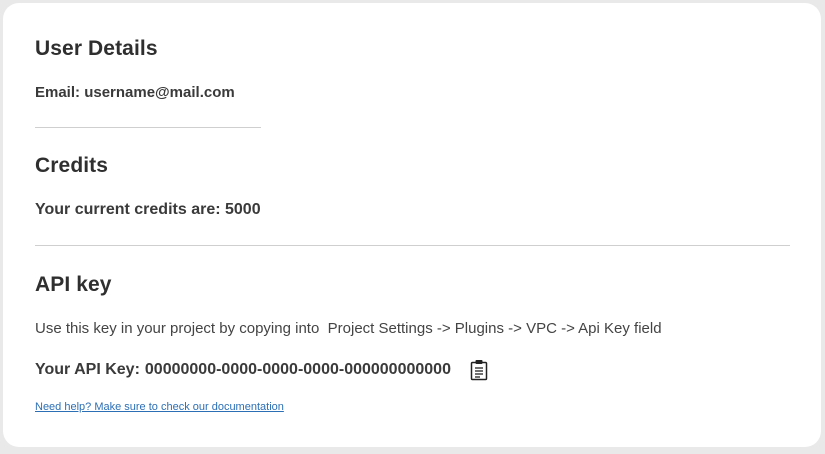 The image size is (825, 454). What do you see at coordinates (87, 369) in the screenshot?
I see `api-key-label: Your API Key:` at bounding box center [87, 369].